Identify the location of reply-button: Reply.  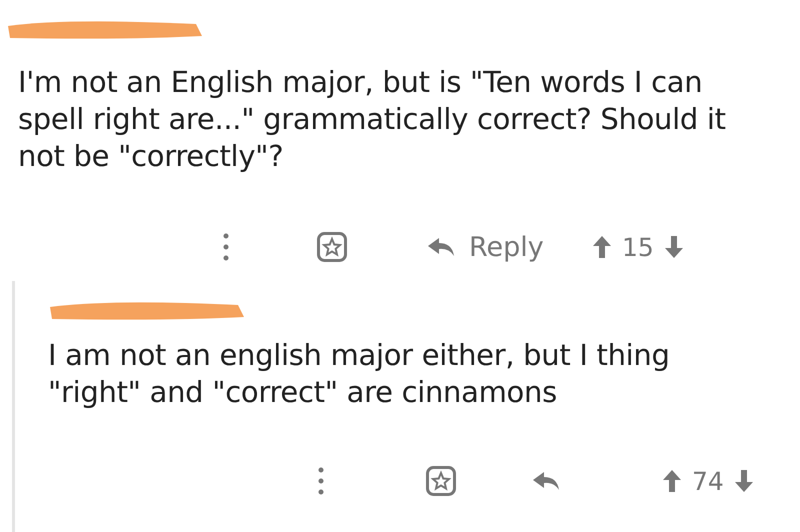
(506, 247).